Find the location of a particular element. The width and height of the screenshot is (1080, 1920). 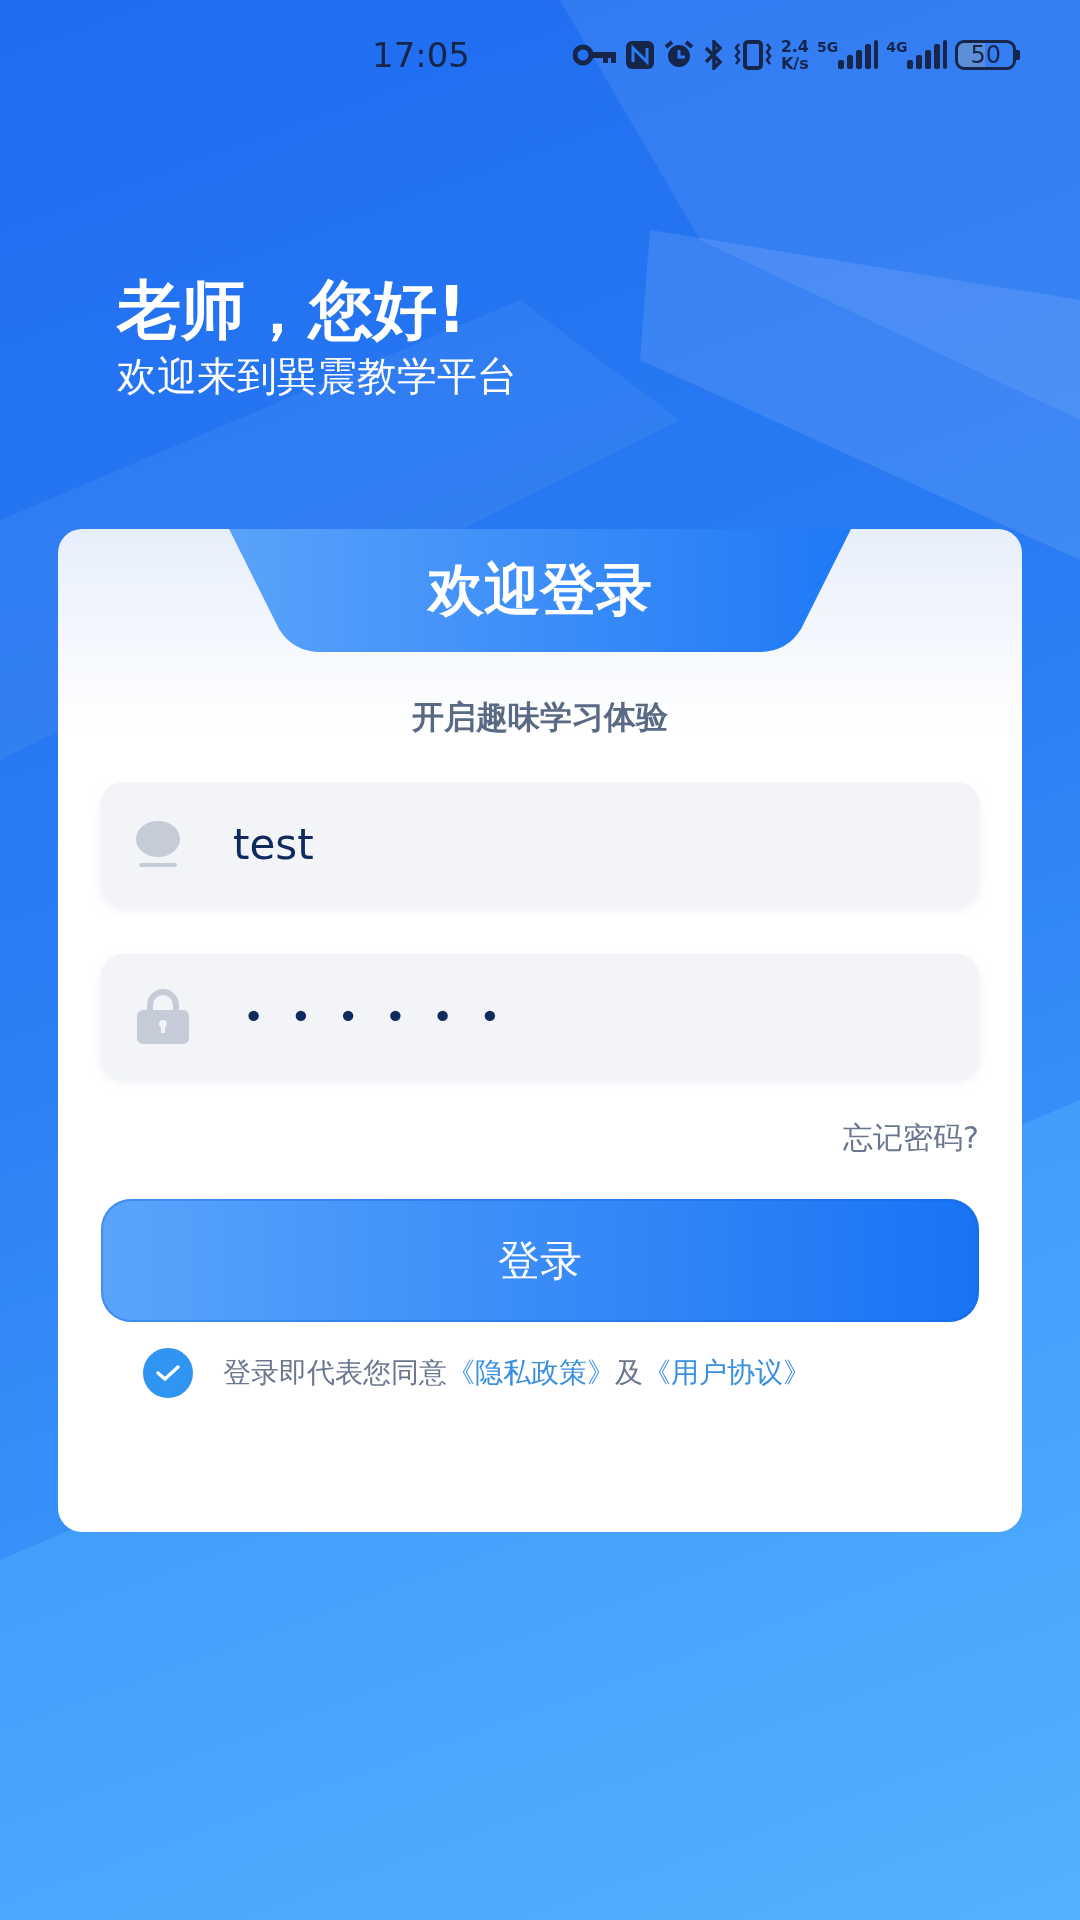

password-field: •••••• is located at coordinates (540, 1016).